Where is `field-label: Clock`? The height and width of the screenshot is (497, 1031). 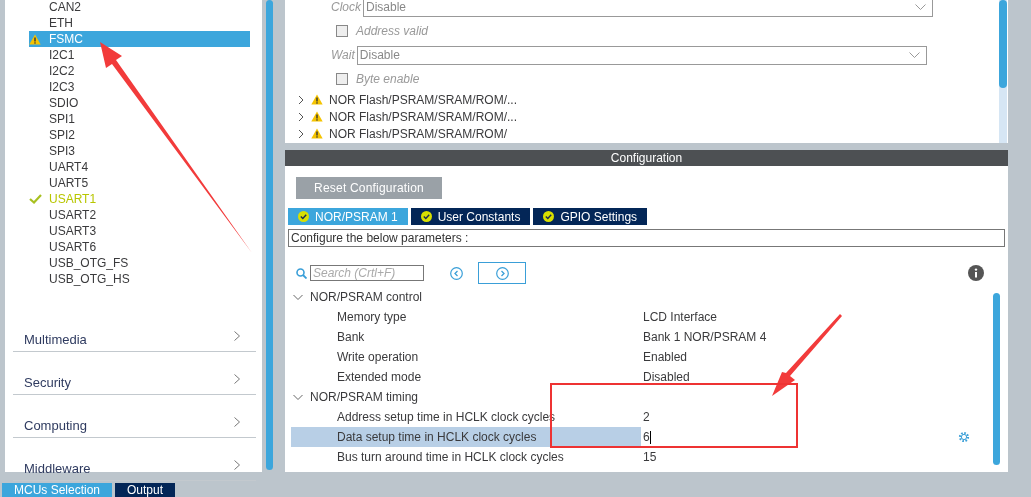
field-label: Clock is located at coordinates (346, 7).